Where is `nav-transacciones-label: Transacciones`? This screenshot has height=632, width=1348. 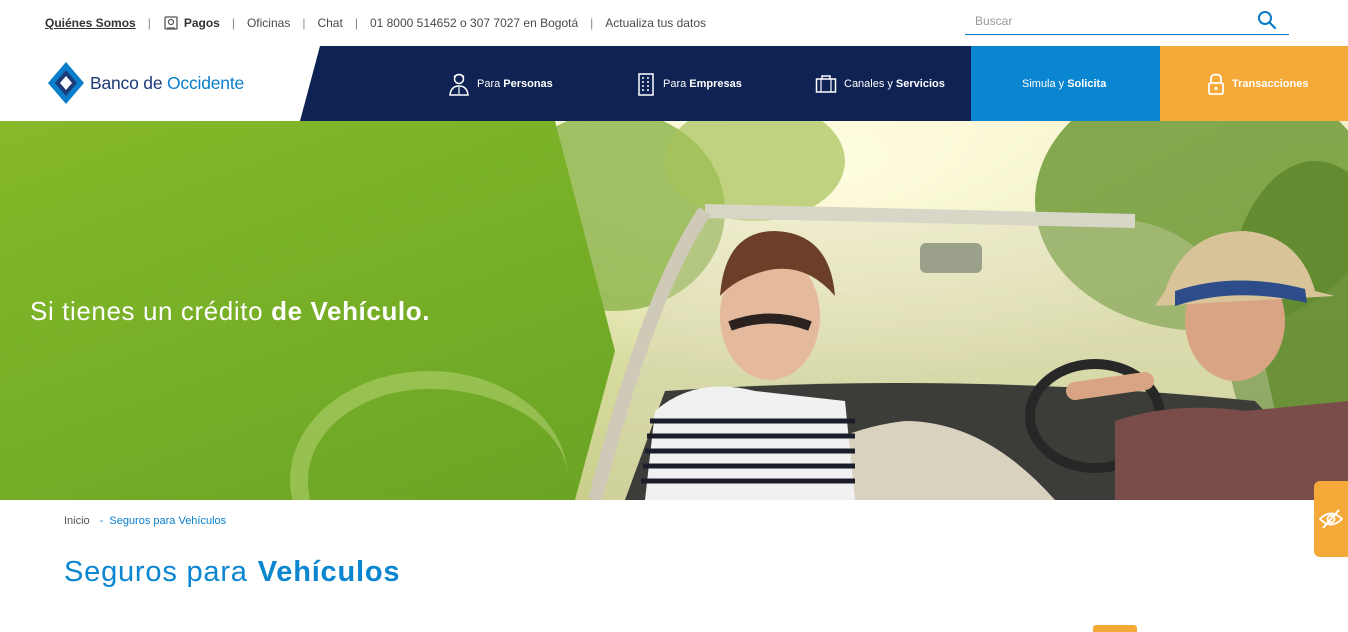 nav-transacciones-label: Transacciones is located at coordinates (1270, 83).